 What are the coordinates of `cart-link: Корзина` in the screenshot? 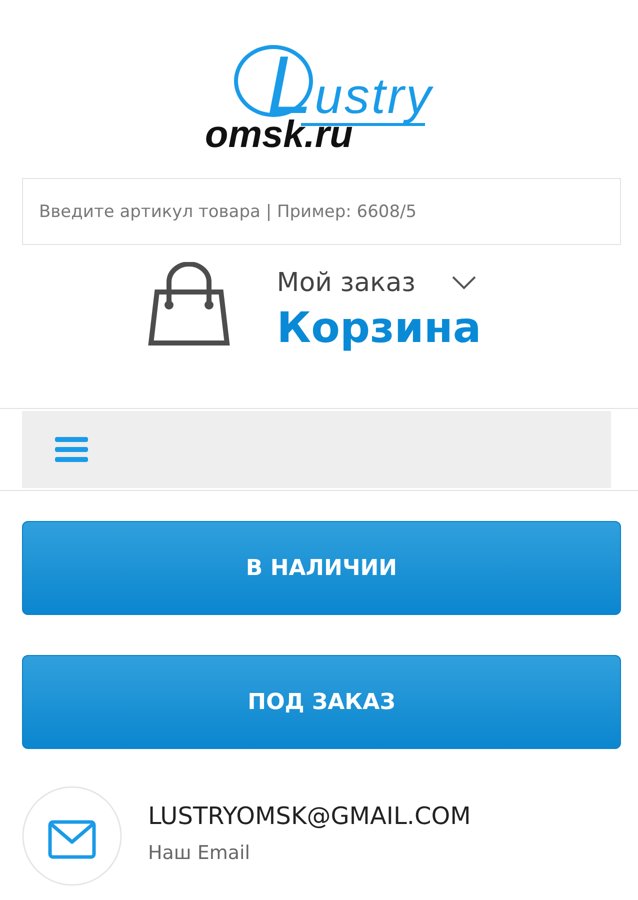 It's located at (379, 328).